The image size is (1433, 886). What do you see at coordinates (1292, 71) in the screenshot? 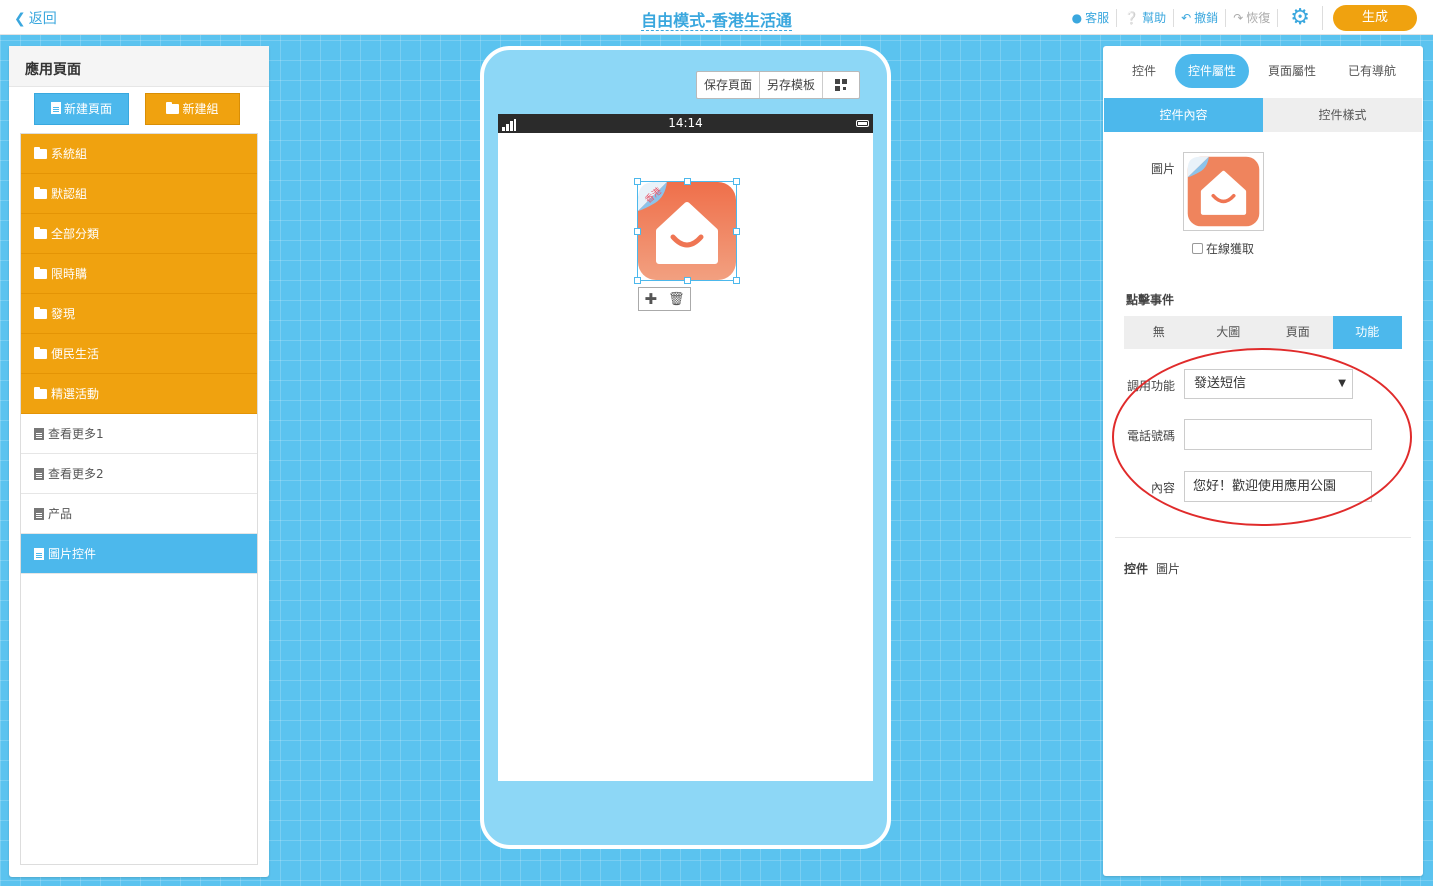
I see `tab-page-properties: 頁面屬性` at bounding box center [1292, 71].